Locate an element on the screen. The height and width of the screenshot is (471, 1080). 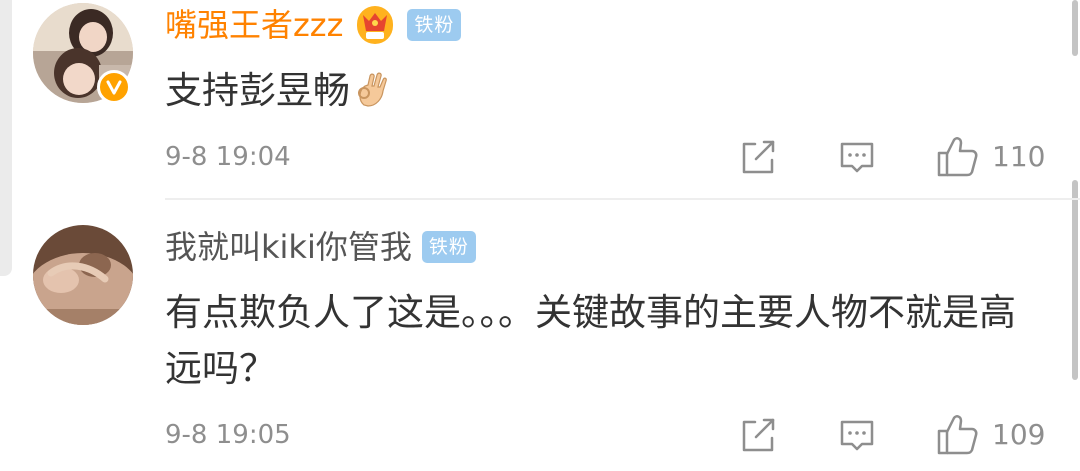
like-count: 110 is located at coordinates (1019, 156).